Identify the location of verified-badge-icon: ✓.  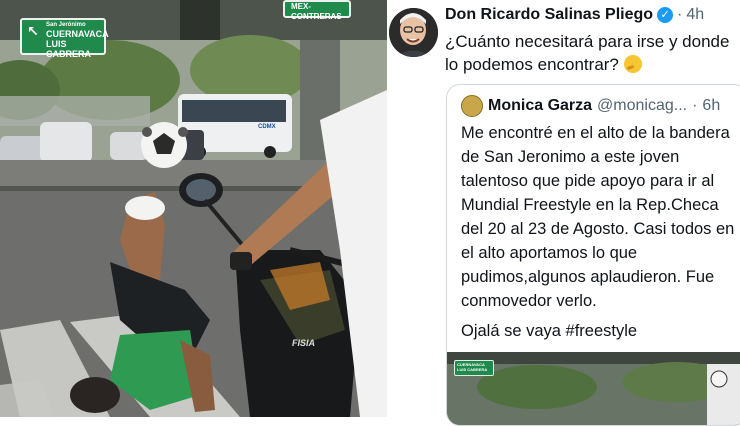
(665, 15).